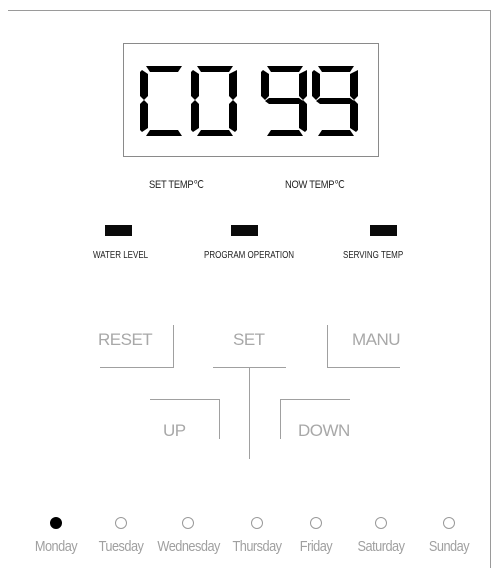 The image size is (492, 569). I want to click on down-button-border-left, so click(280, 419).